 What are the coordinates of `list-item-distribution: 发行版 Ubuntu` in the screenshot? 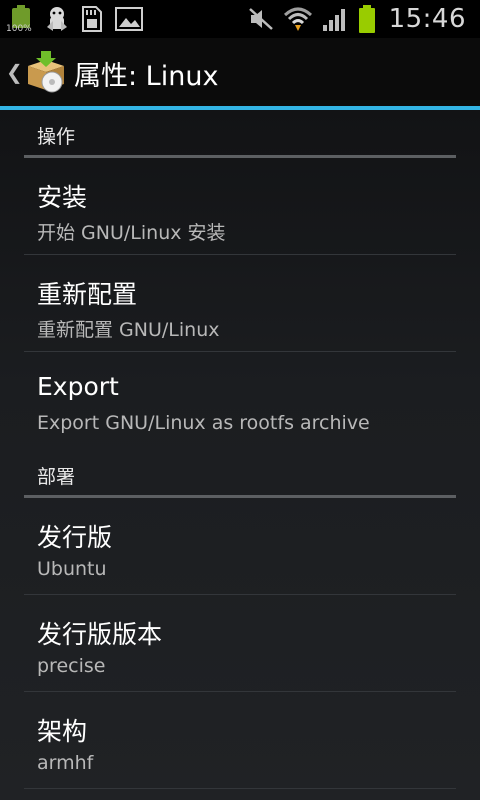 It's located at (240, 546).